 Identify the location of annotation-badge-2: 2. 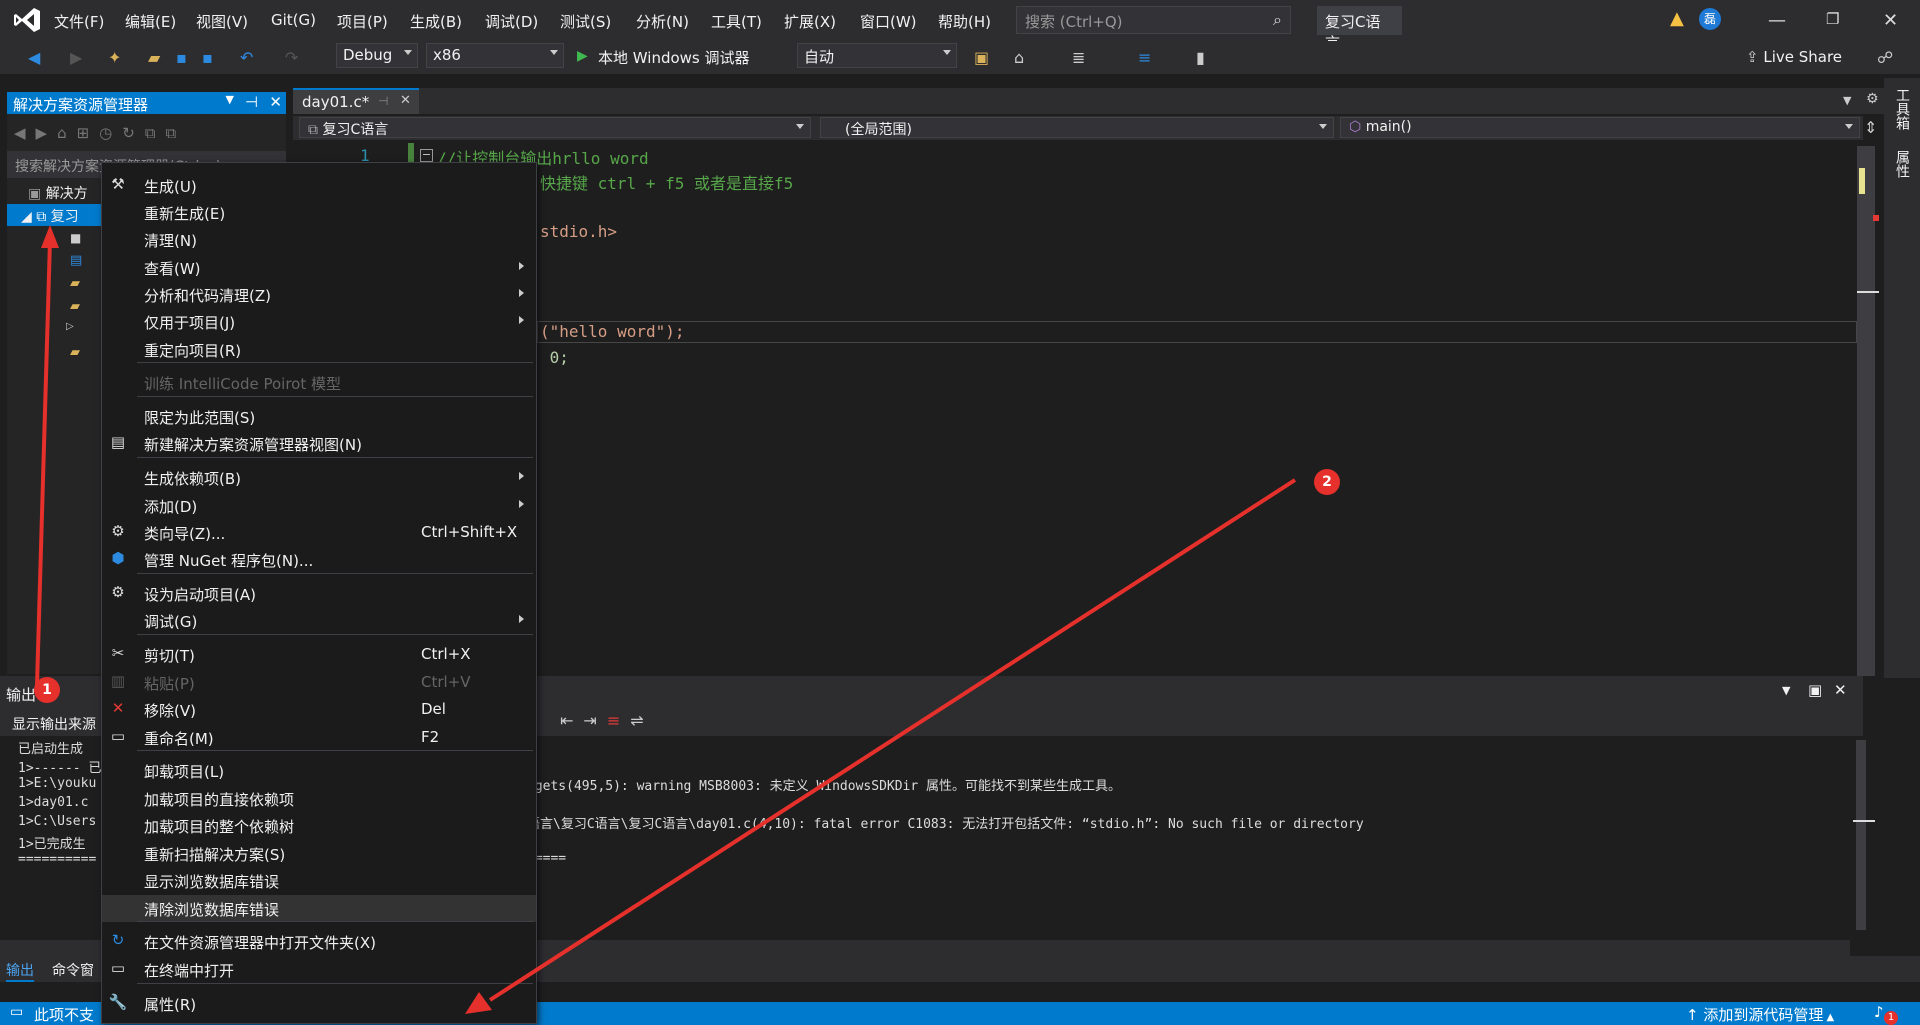
(1327, 482).